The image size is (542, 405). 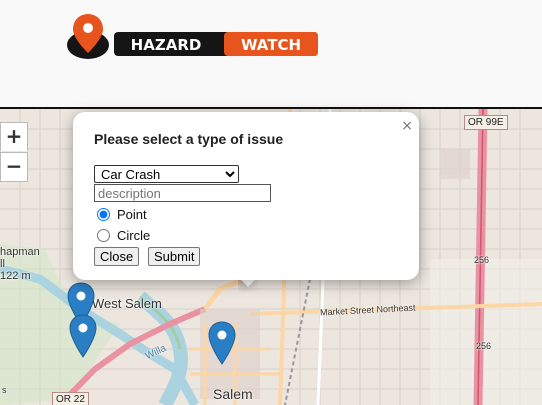 What do you see at coordinates (127, 303) in the screenshot?
I see `map-label-west-salem: West Salem` at bounding box center [127, 303].